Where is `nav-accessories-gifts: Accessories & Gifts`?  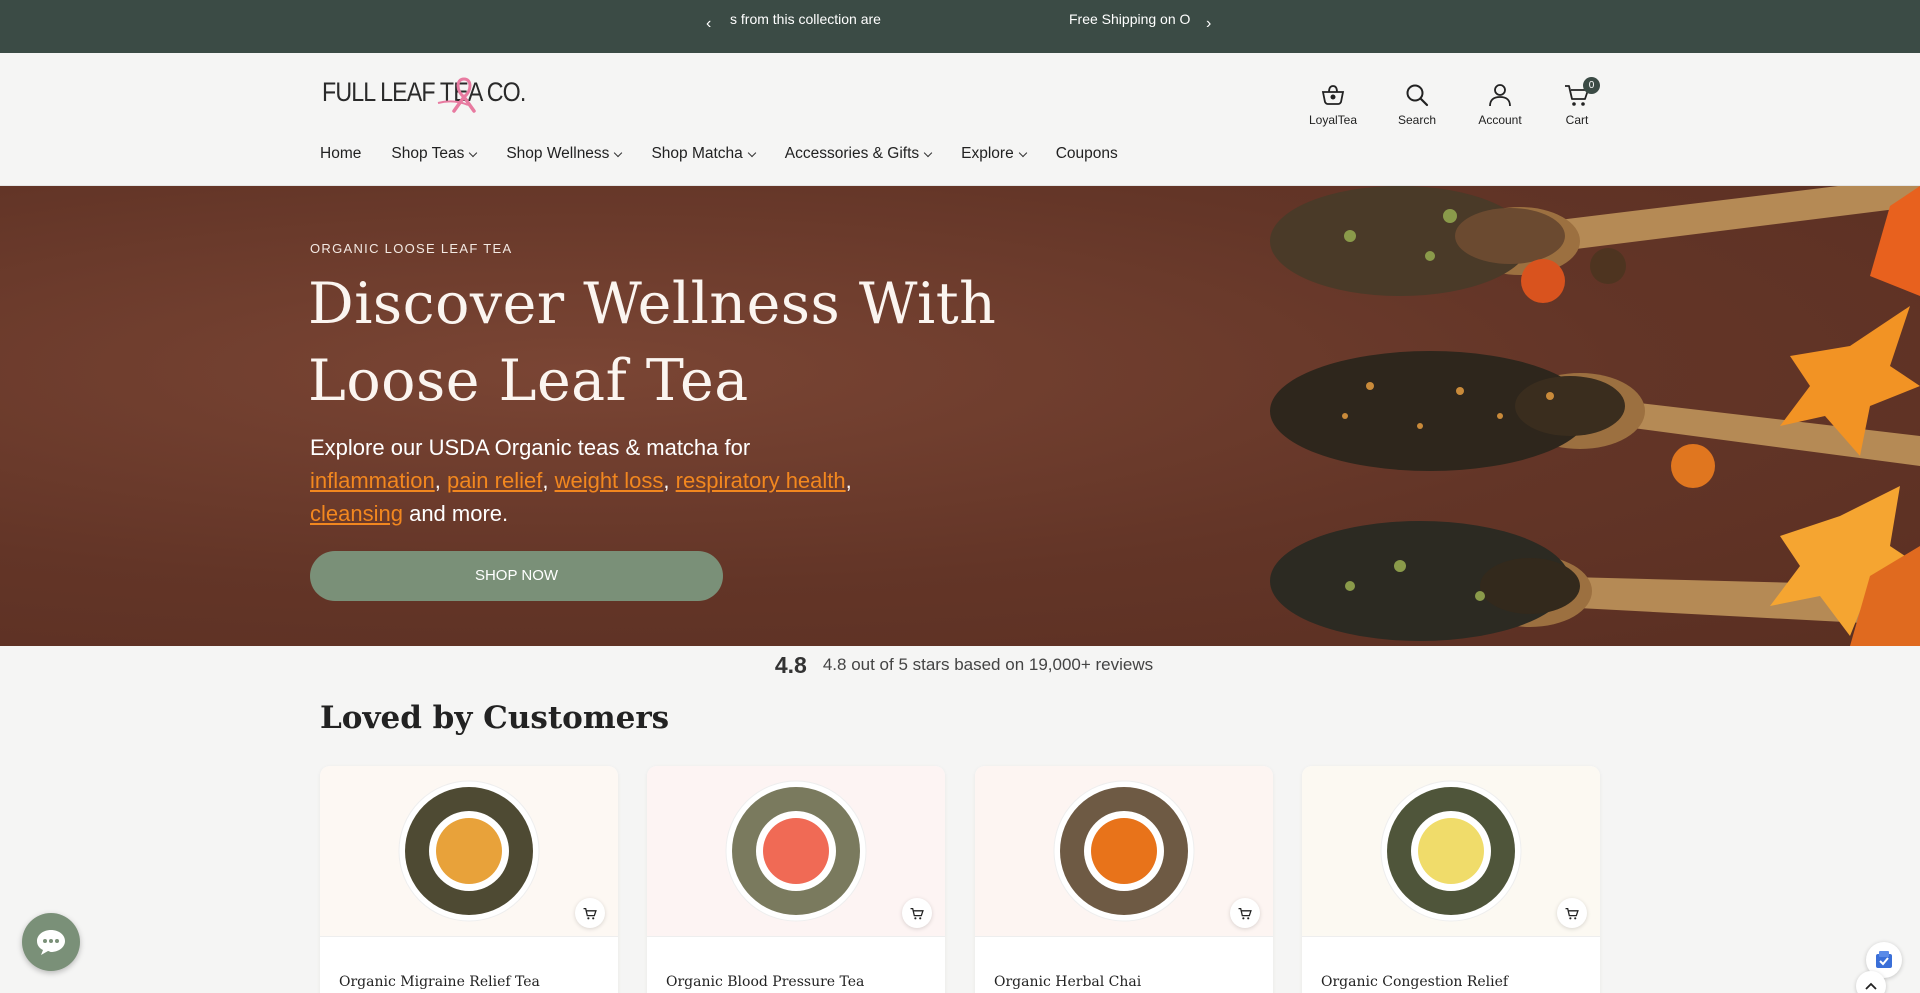
nav-accessories-gifts: Accessories & Gifts is located at coordinates (858, 154).